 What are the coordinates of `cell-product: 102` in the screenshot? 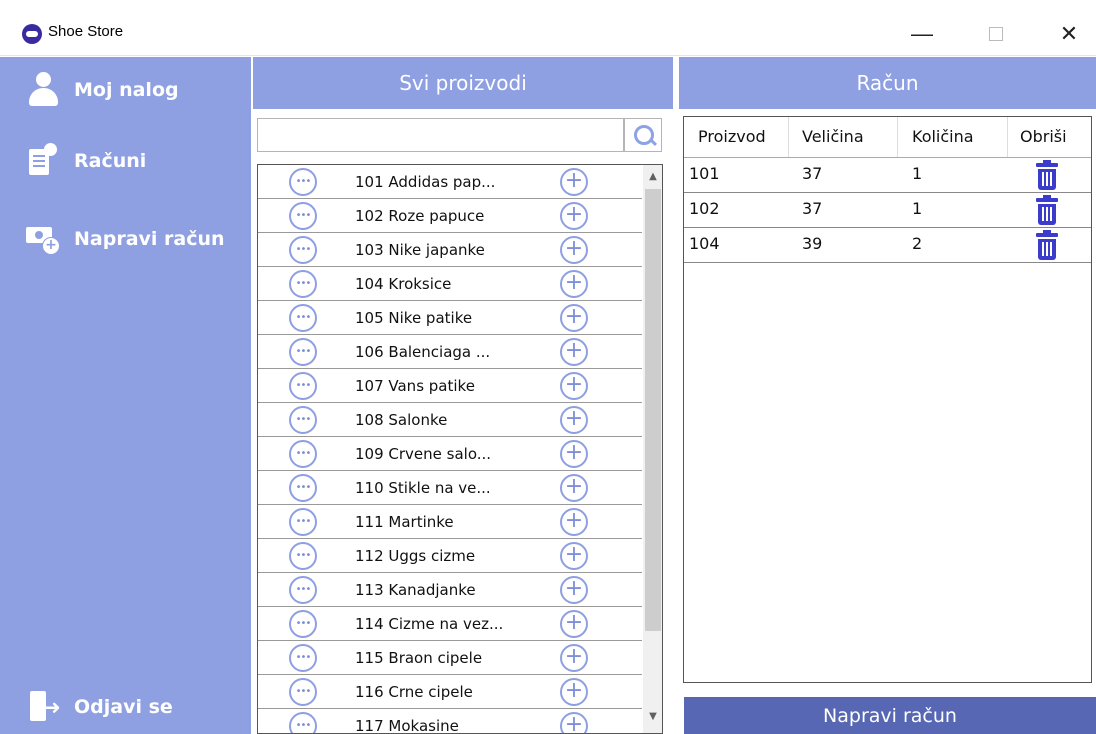 It's located at (704, 208).